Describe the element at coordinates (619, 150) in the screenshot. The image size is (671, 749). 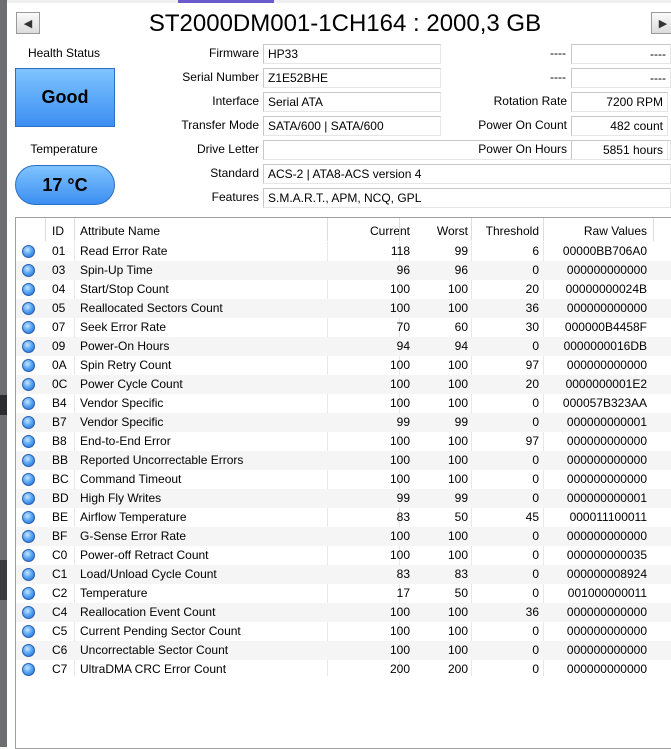
I see `power-on-hours-field: 5851 hours` at that location.